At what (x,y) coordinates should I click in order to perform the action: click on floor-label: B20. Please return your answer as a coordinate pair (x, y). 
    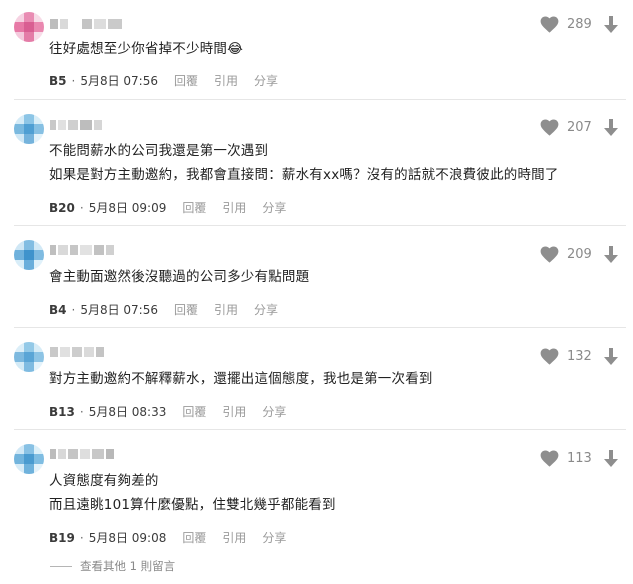
    Looking at the image, I should click on (62, 207).